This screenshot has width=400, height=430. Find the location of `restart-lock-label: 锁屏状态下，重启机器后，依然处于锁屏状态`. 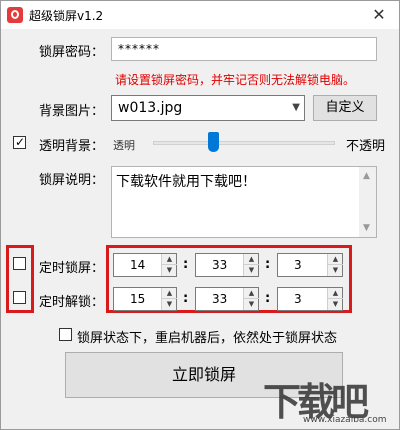

restart-lock-label: 锁屏状态下，重启机器后，依然处于锁屏状态 is located at coordinates (207, 338).